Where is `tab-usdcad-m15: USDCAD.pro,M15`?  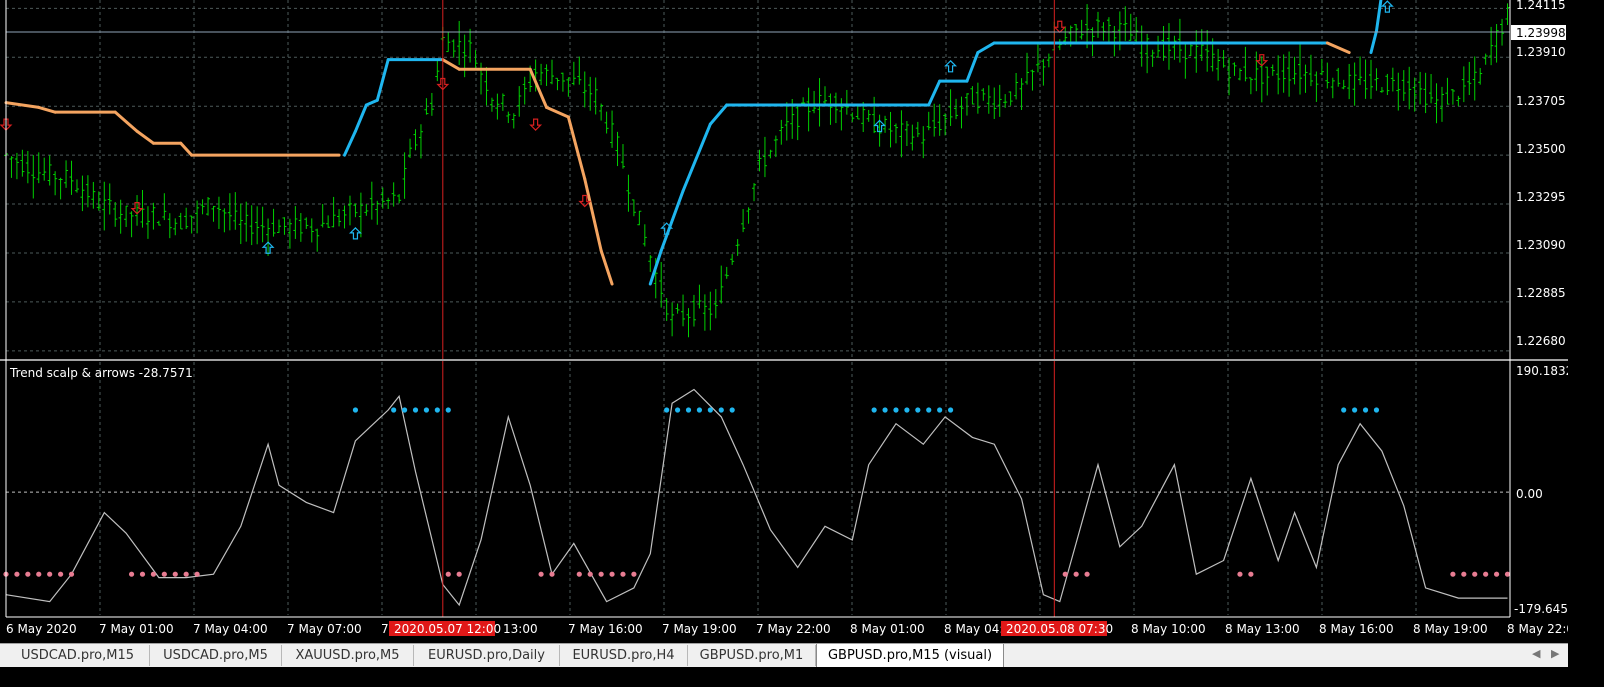 tab-usdcad-m15: USDCAD.pro,M15 is located at coordinates (78, 655).